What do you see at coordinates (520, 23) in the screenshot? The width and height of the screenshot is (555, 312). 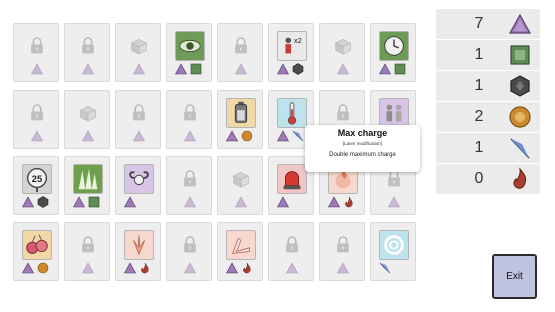 I see `purple-crystal-icon` at bounding box center [520, 23].